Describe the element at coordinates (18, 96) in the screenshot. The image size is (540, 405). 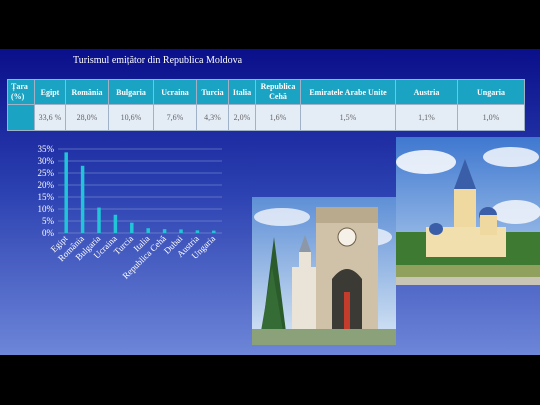
I see `header-label-line2: (%)` at that location.